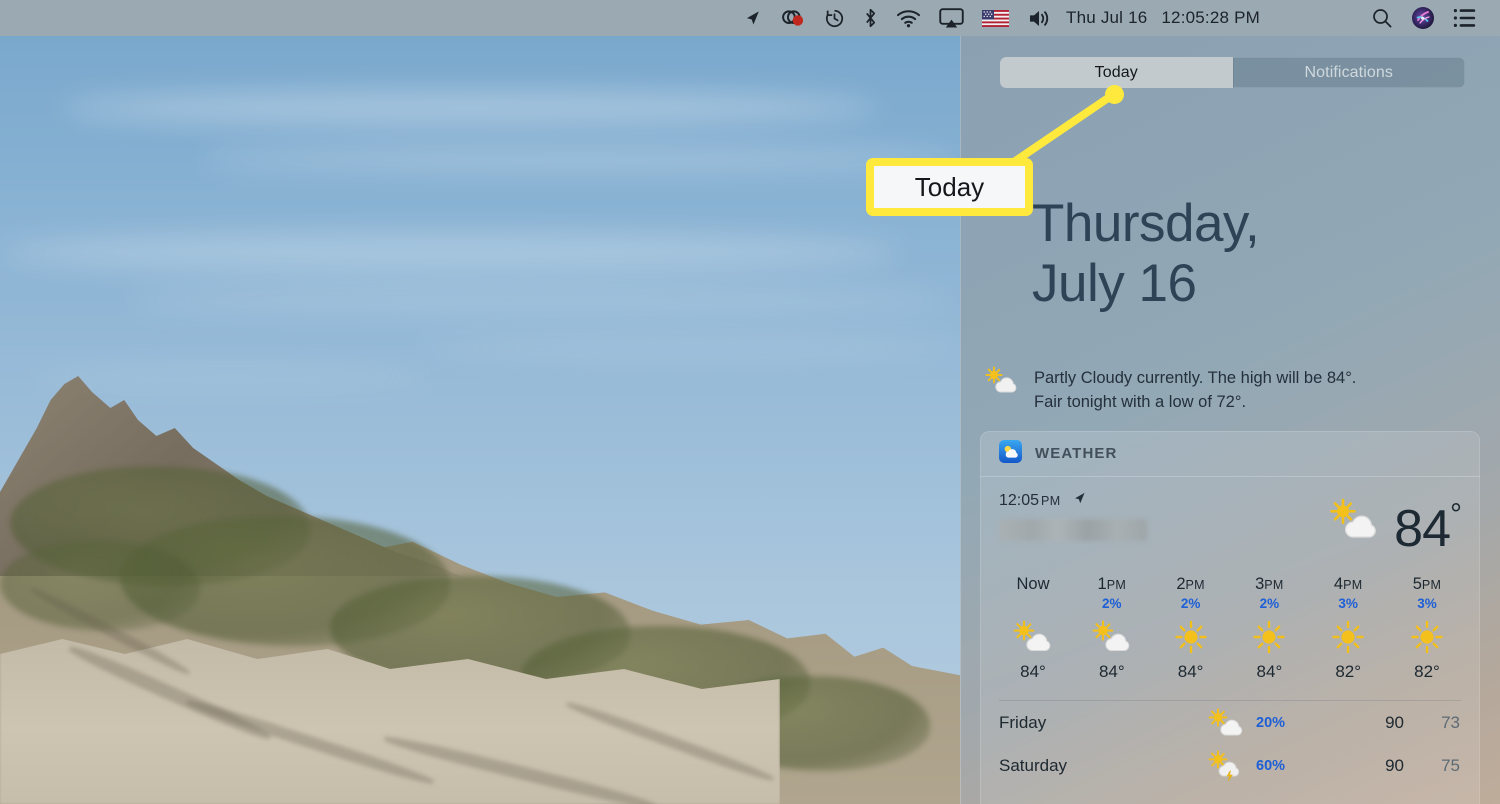 The image size is (1500, 804). I want to click on hour-label-text: 3, so click(1260, 584).